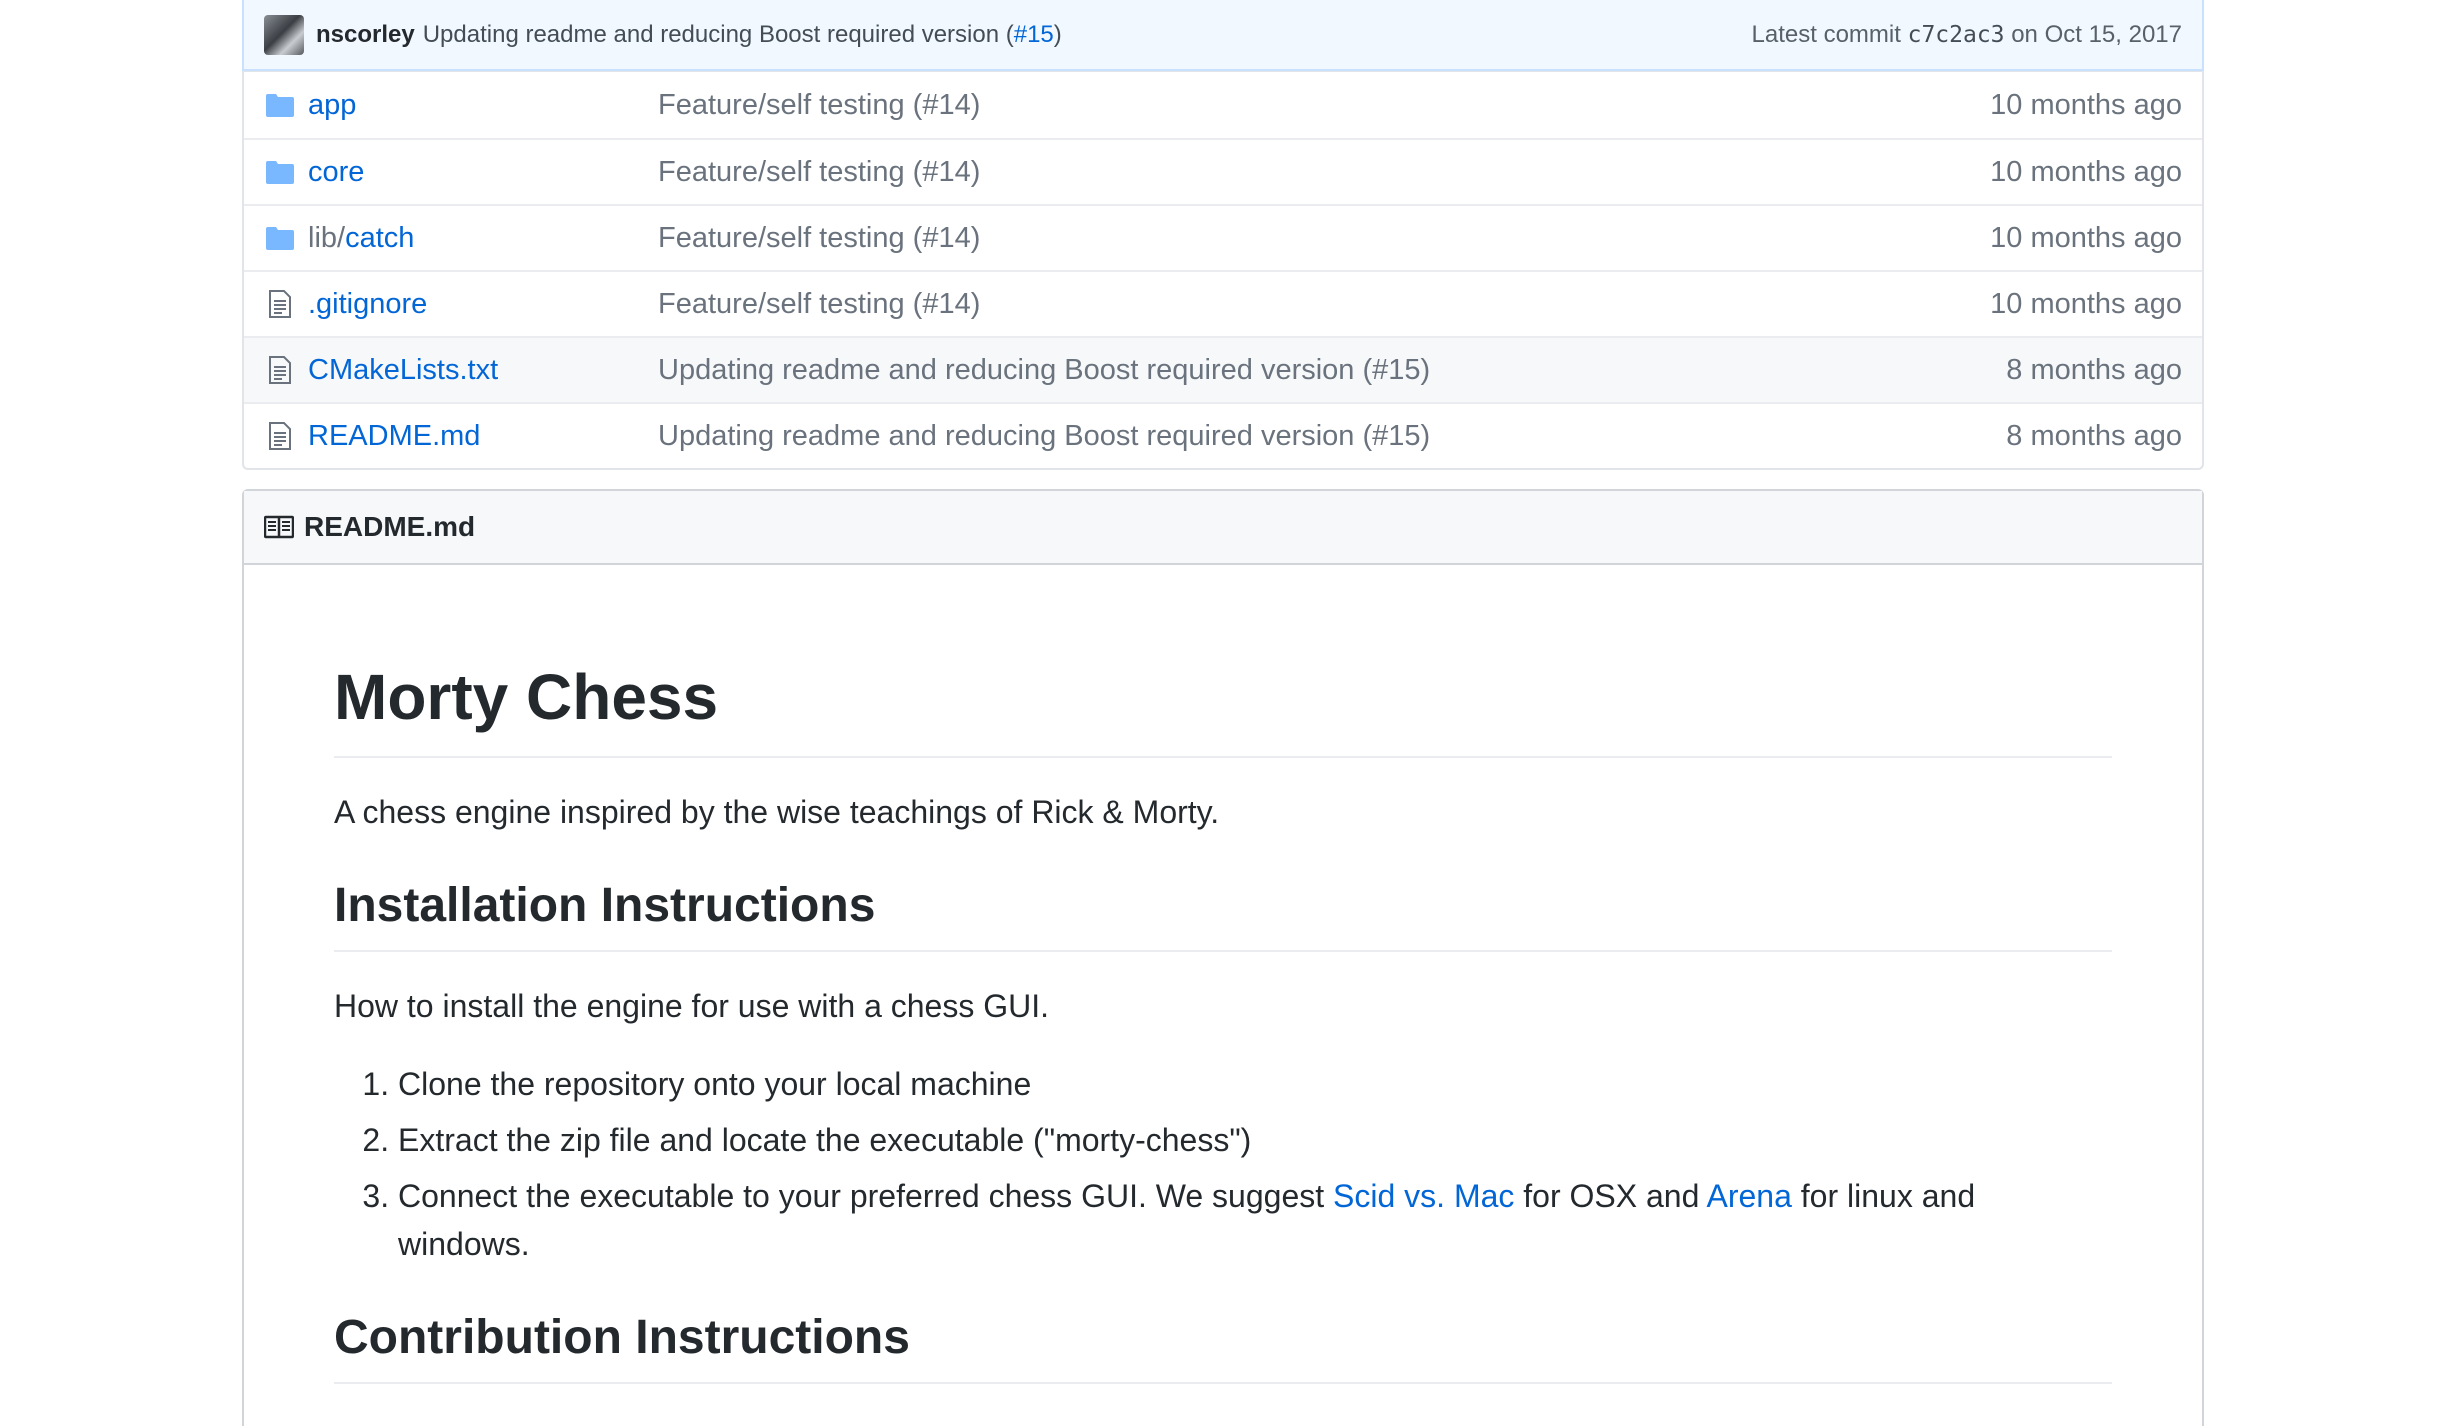 The width and height of the screenshot is (2448, 1426). Describe the element at coordinates (332, 105) in the screenshot. I see `file-name: app` at that location.